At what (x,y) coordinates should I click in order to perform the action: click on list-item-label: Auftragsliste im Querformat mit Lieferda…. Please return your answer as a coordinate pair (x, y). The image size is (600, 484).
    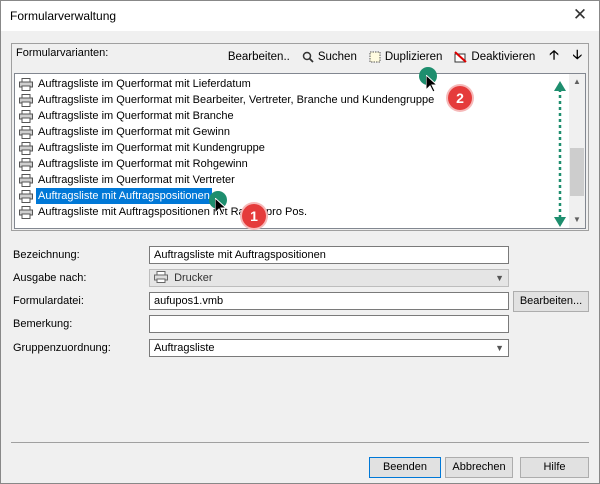
    Looking at the image, I should click on (144, 84).